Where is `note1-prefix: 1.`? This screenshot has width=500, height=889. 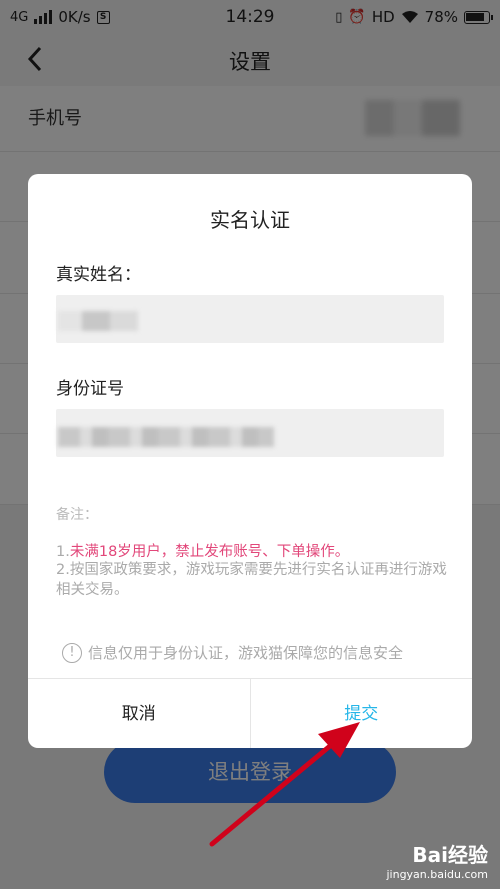
note1-prefix: 1. is located at coordinates (63, 552).